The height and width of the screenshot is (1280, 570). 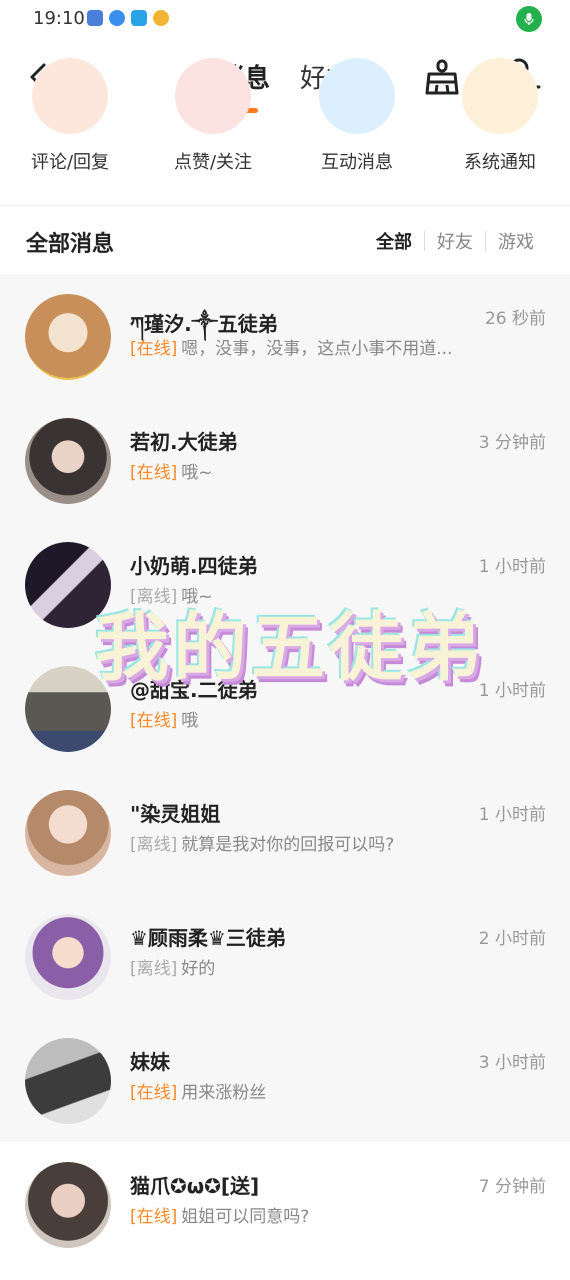 What do you see at coordinates (310, 1090) in the screenshot?
I see `message-preview: [在线] 用来涨粉丝` at bounding box center [310, 1090].